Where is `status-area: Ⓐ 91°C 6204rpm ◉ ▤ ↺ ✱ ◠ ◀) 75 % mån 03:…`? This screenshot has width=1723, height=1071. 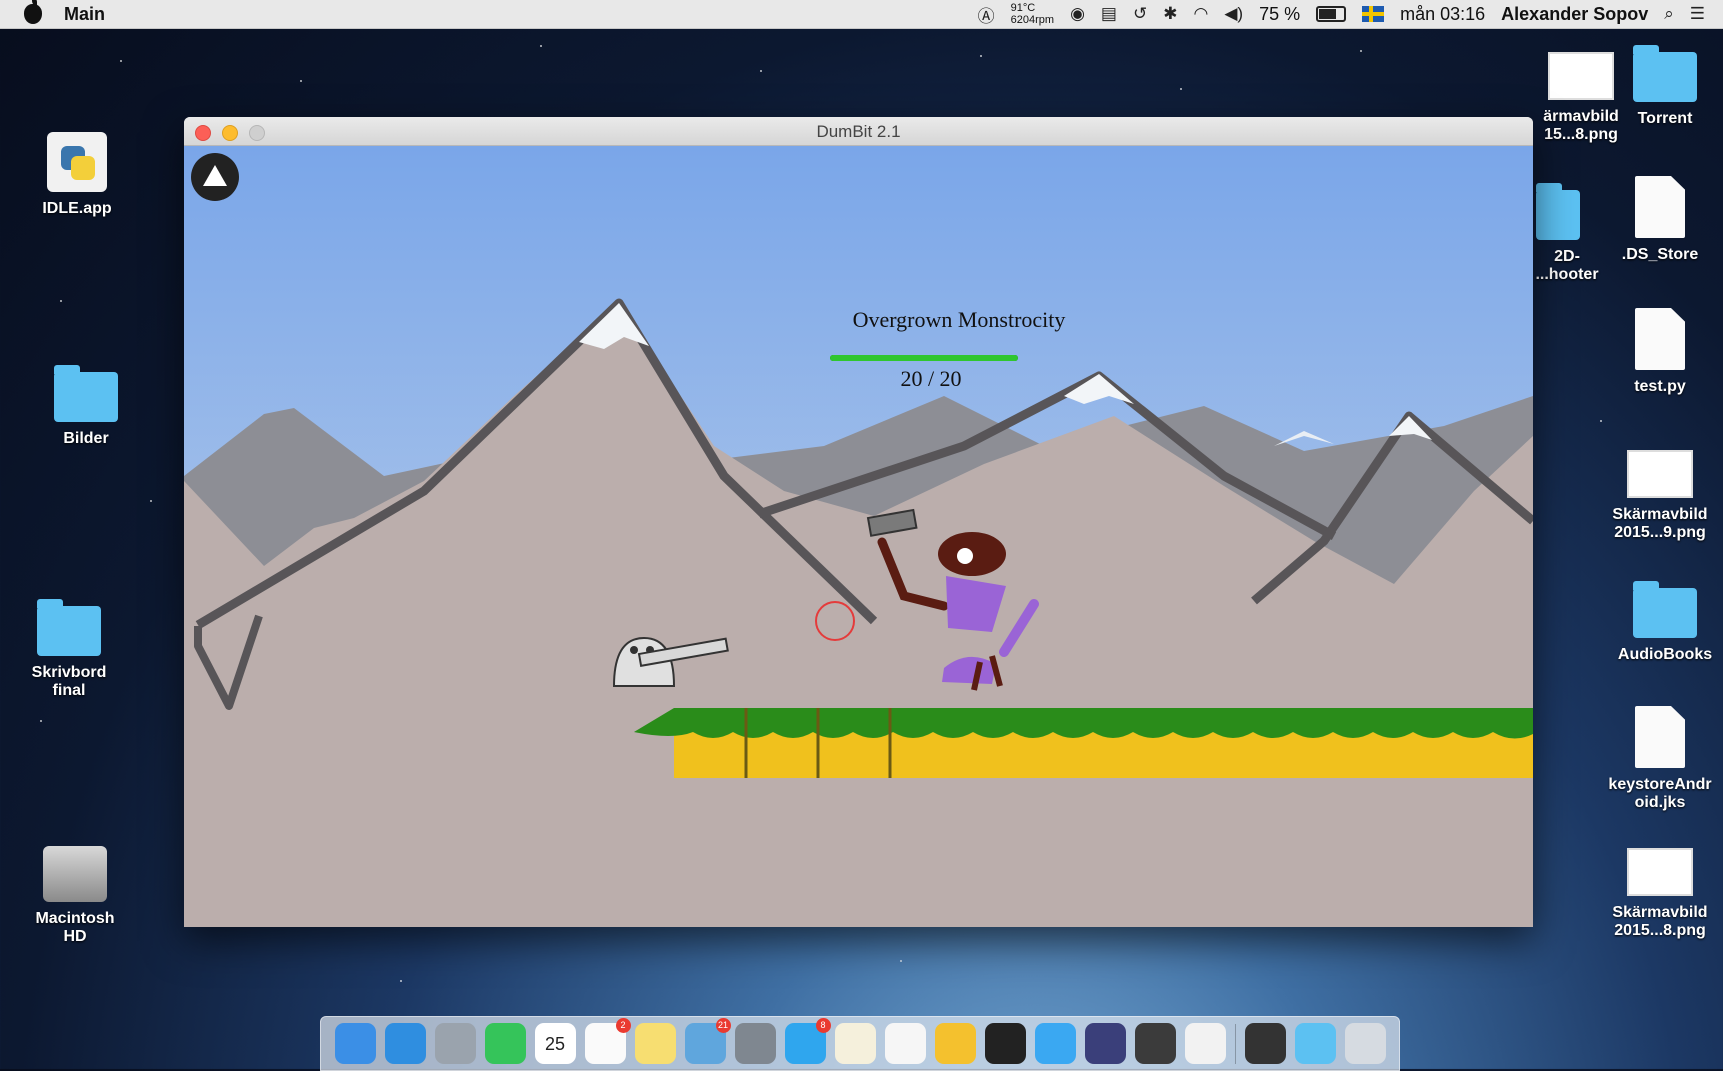 status-area: Ⓐ 91°C 6204rpm ◉ ▤ ↺ ✱ ◠ ◀) 75 % mån 03:… is located at coordinates (1350, 14).